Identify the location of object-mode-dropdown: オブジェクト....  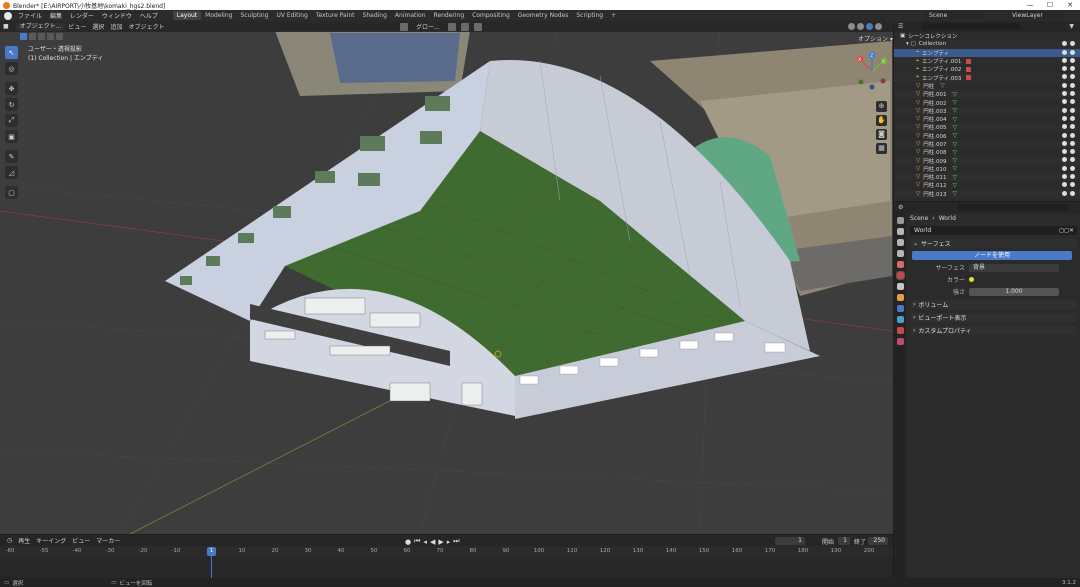
(40, 26).